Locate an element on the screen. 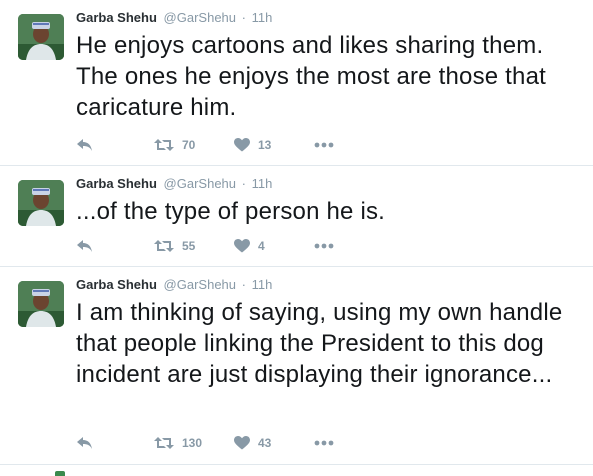  retweet-count: 130 is located at coordinates (192, 443).